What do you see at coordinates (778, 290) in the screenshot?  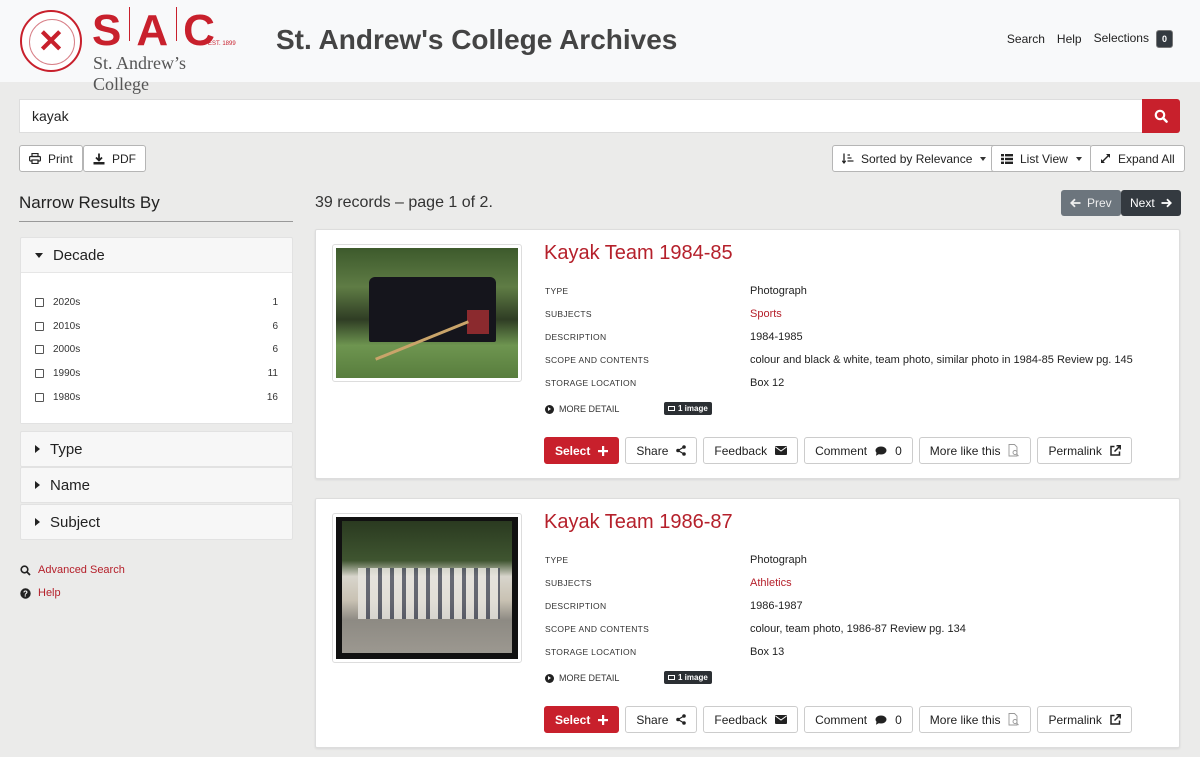 I see `type-value: Photograph` at bounding box center [778, 290].